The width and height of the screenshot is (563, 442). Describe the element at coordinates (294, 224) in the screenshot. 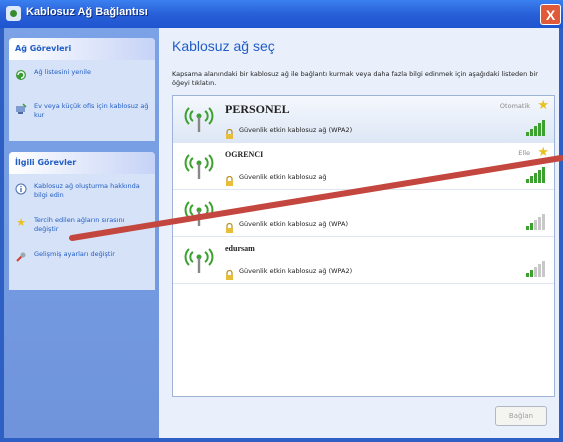

I see `network-security: Güvenlik etkin kablosuz ağ (WPA)` at that location.